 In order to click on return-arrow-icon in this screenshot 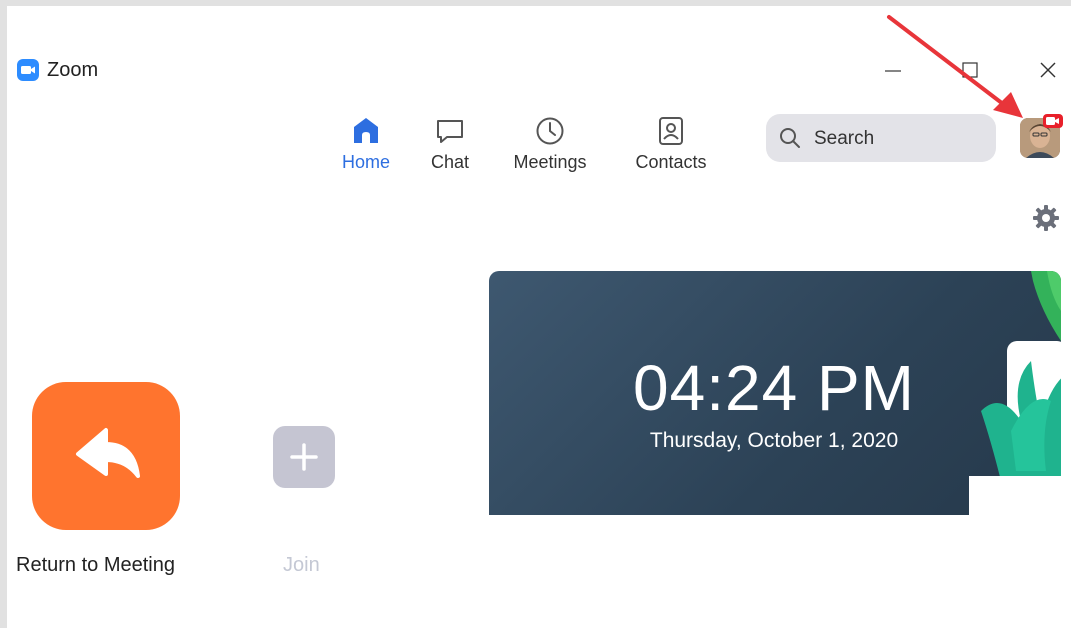, I will do `click(108, 453)`.